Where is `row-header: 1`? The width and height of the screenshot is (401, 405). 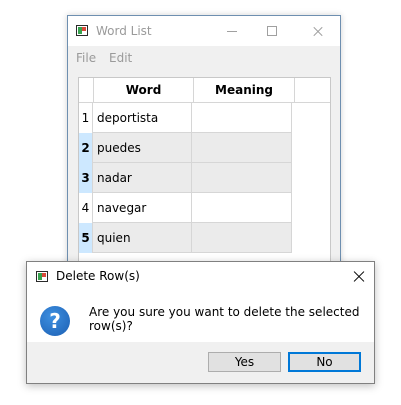 row-header: 1 is located at coordinates (86, 118).